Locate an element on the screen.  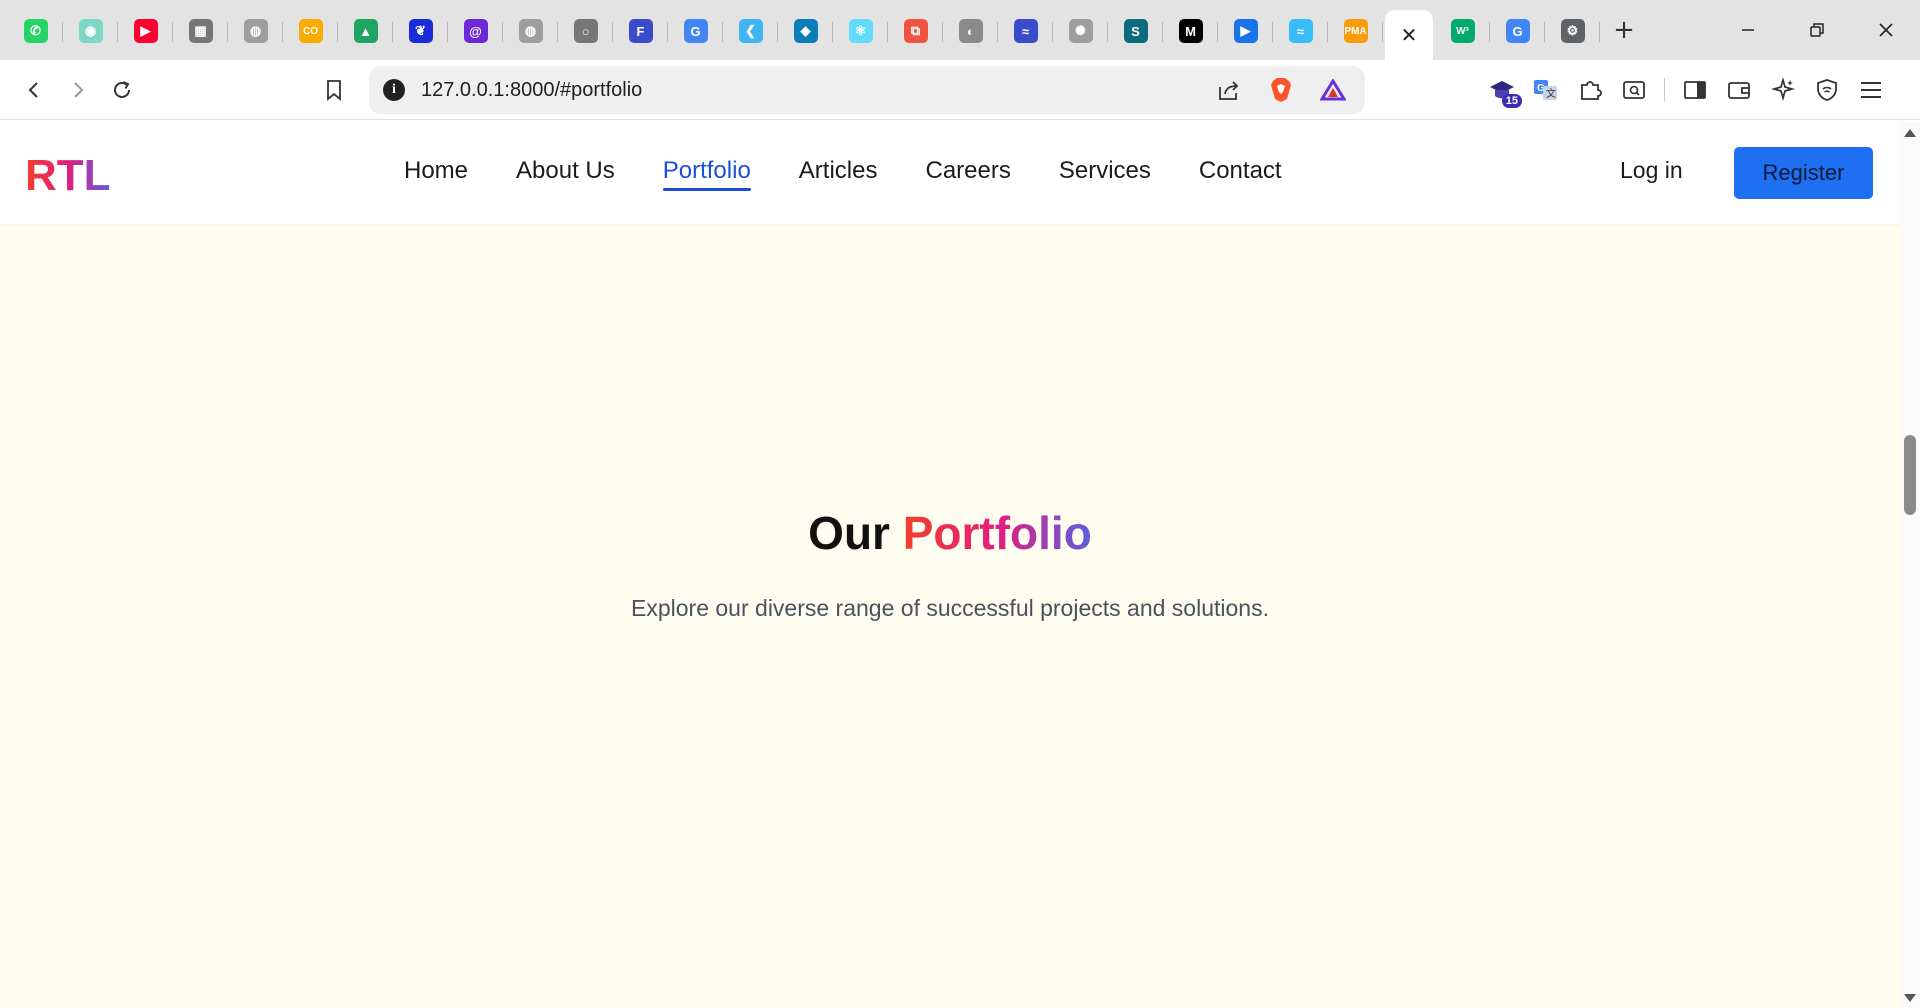
back-icon is located at coordinates (34, 90).